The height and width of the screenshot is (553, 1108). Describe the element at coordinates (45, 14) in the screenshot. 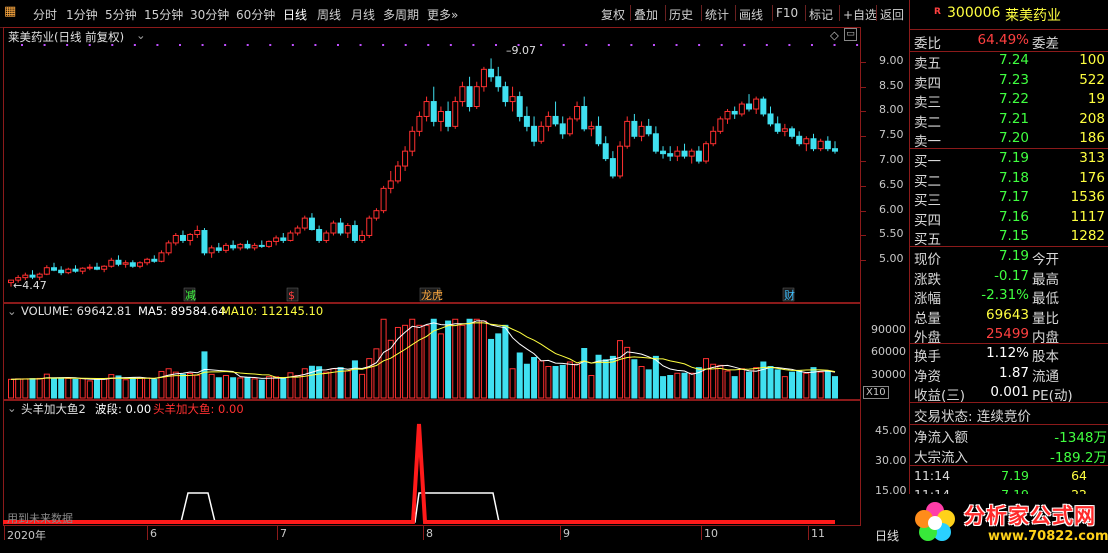

I see `toolbar-tab-0: 分时` at that location.